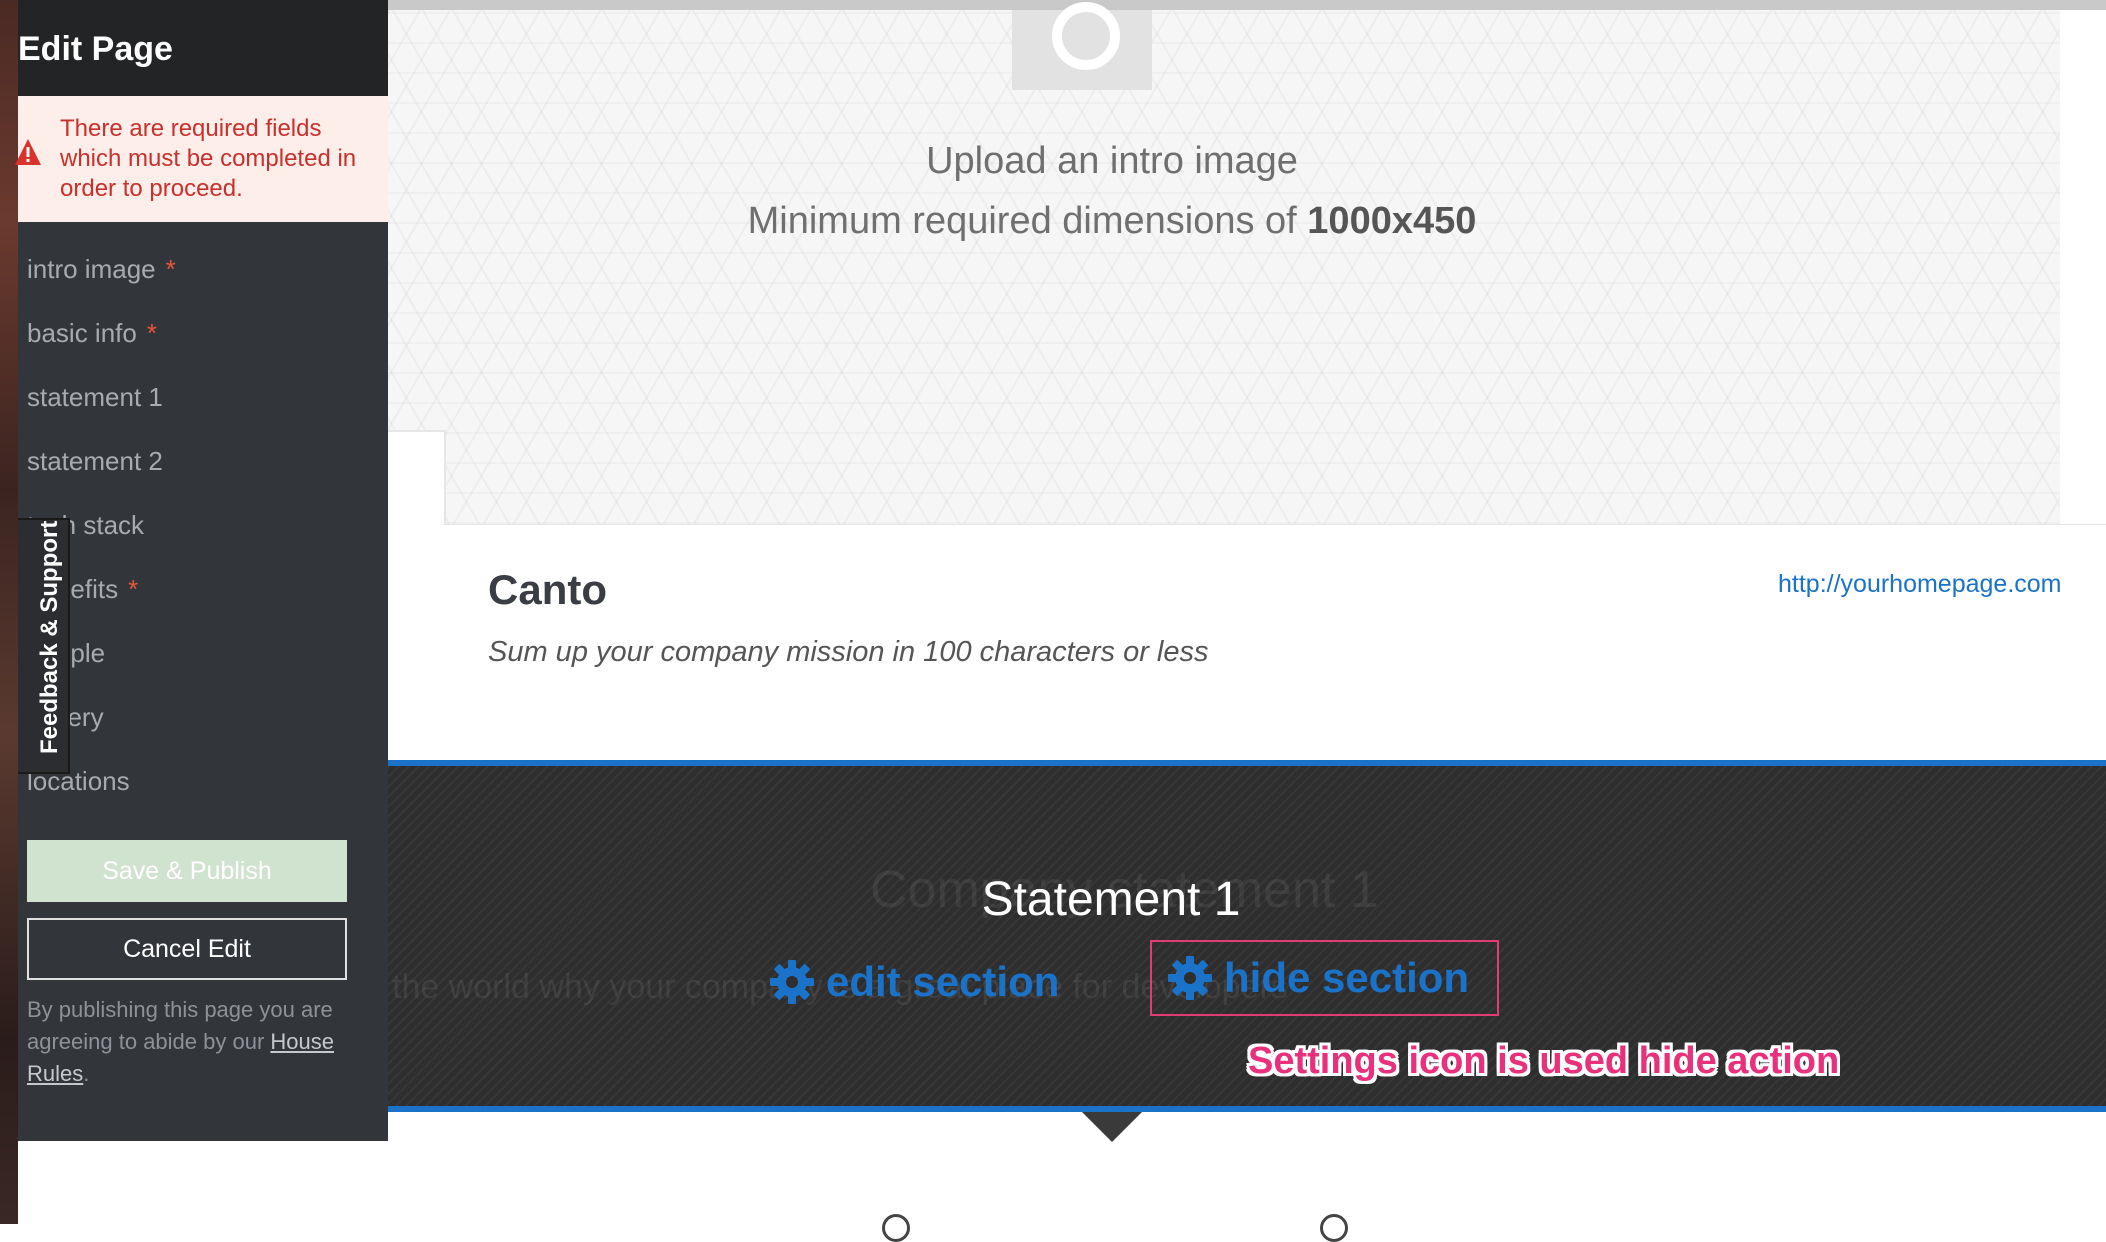 Image resolution: width=2106 pixels, height=1242 pixels. I want to click on hide-section-button: hide section, so click(1325, 978).